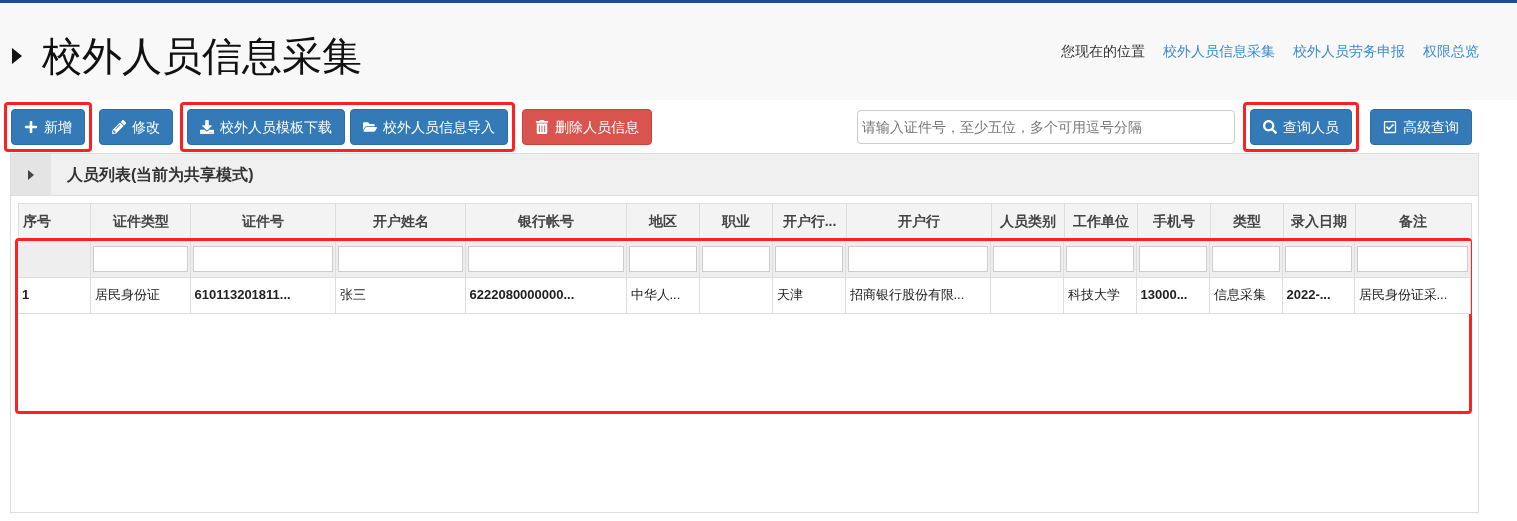 Image resolution: width=1517 pixels, height=521 pixels. Describe the element at coordinates (207, 127) in the screenshot. I see `download-icon` at that location.